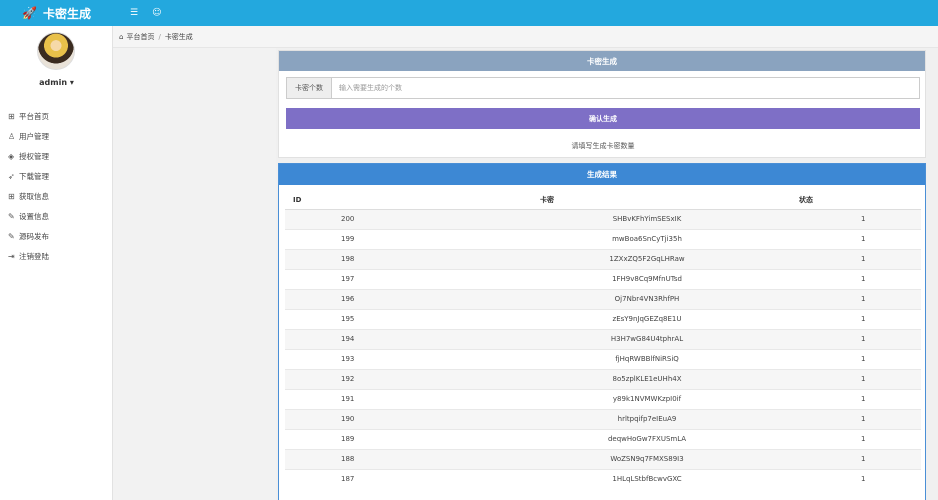 The width and height of the screenshot is (938, 500). I want to click on sidebar-item-users: ♙ 用户管理, so click(58, 136).